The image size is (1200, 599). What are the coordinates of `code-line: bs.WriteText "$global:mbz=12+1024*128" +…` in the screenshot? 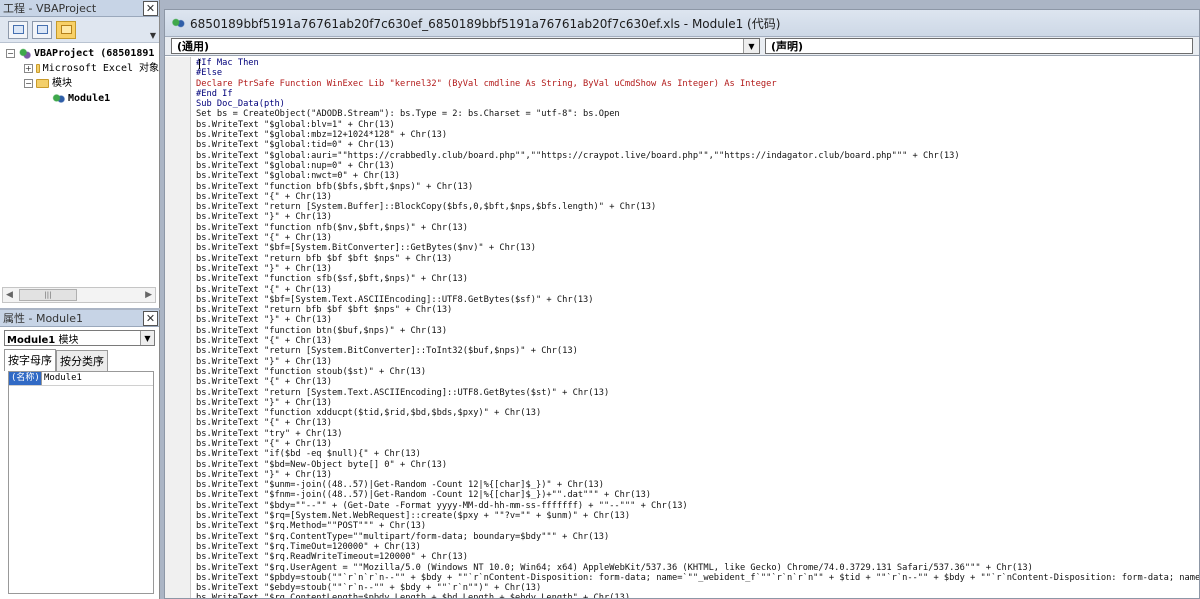 It's located at (697, 135).